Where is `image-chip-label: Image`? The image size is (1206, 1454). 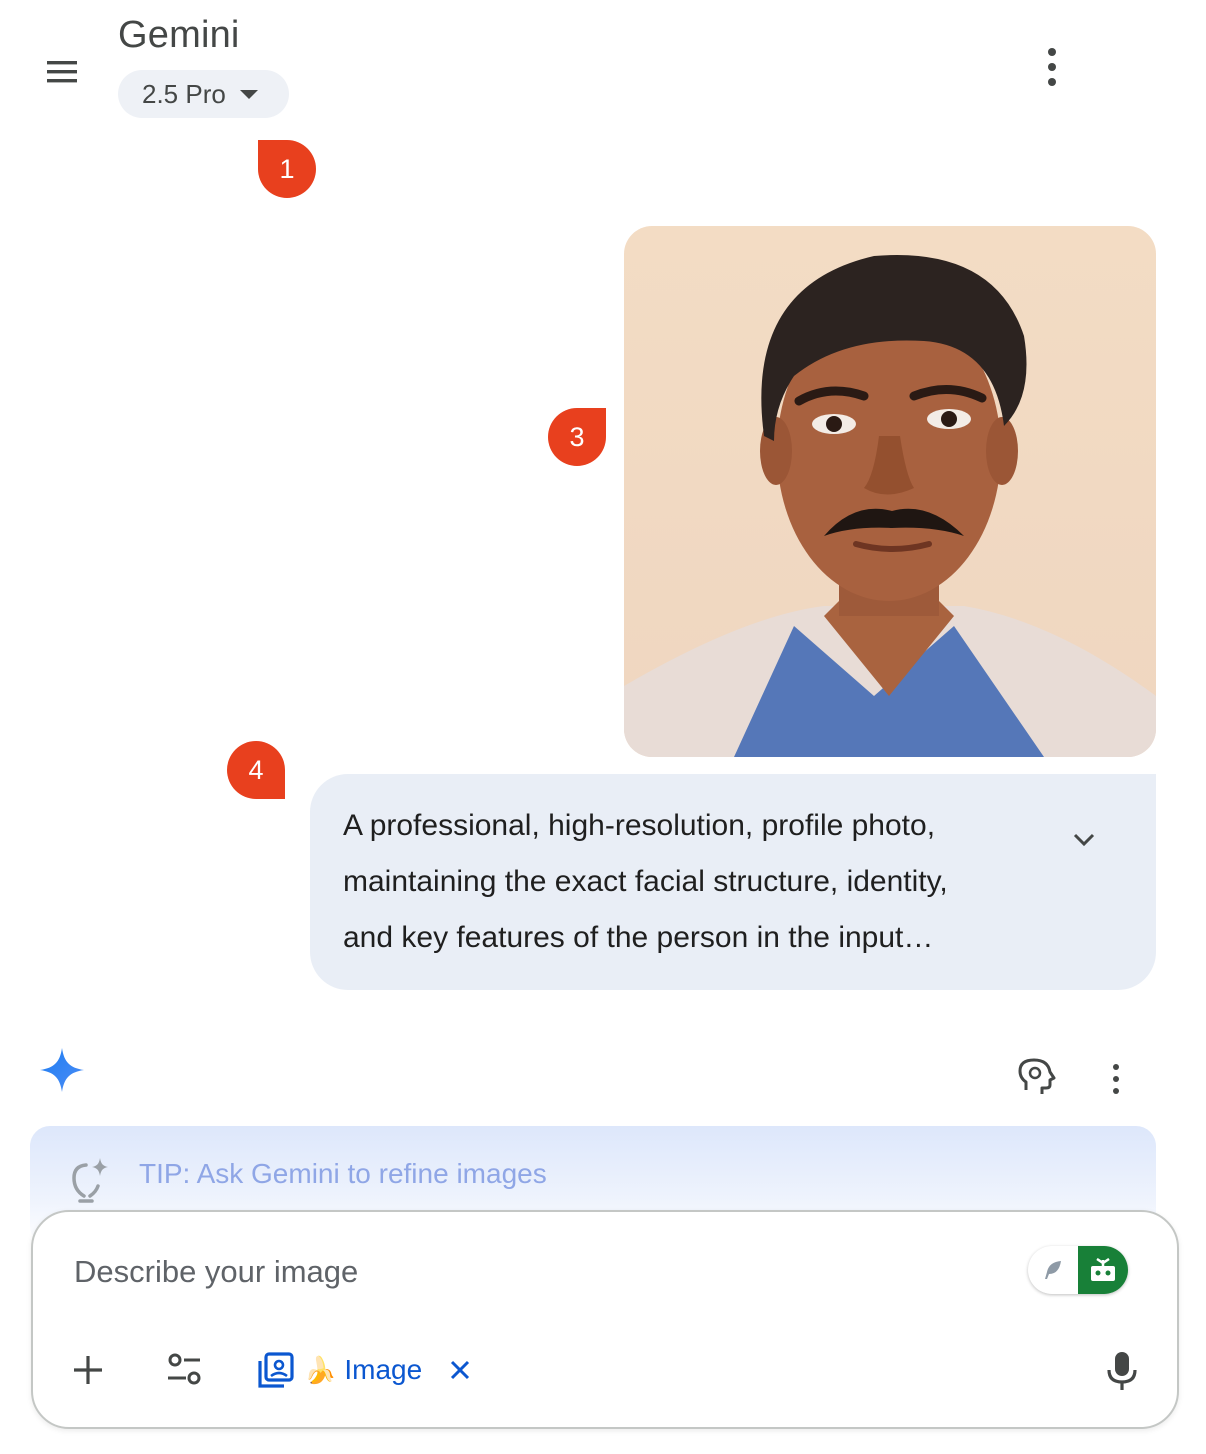 image-chip-label: Image is located at coordinates (383, 1369).